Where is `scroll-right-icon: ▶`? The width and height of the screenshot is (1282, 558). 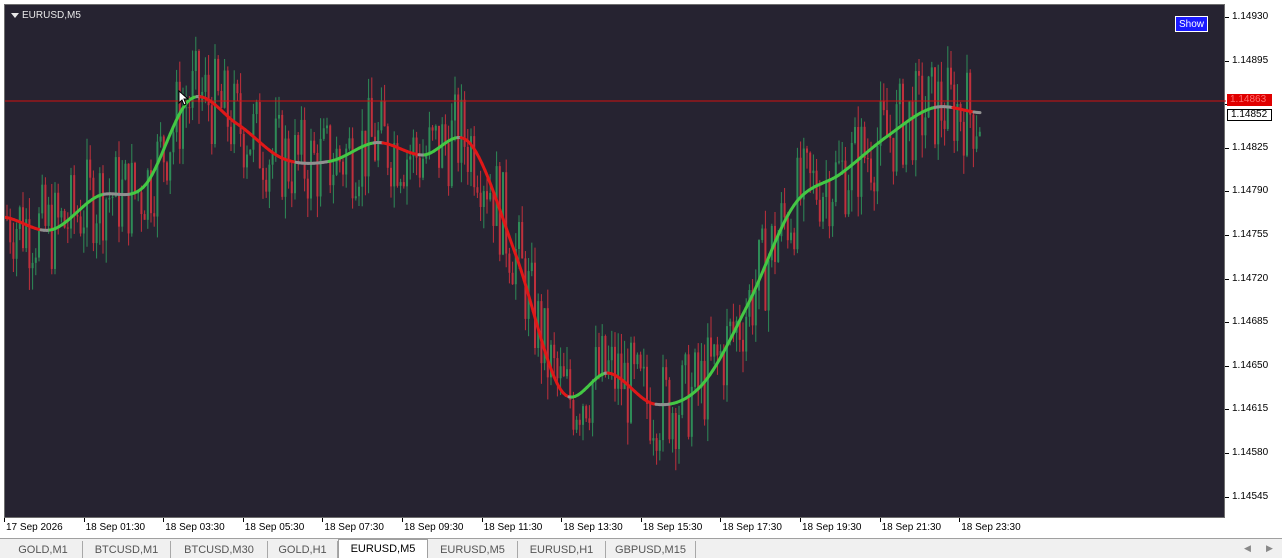 scroll-right-icon: ▶ is located at coordinates (1269, 548).